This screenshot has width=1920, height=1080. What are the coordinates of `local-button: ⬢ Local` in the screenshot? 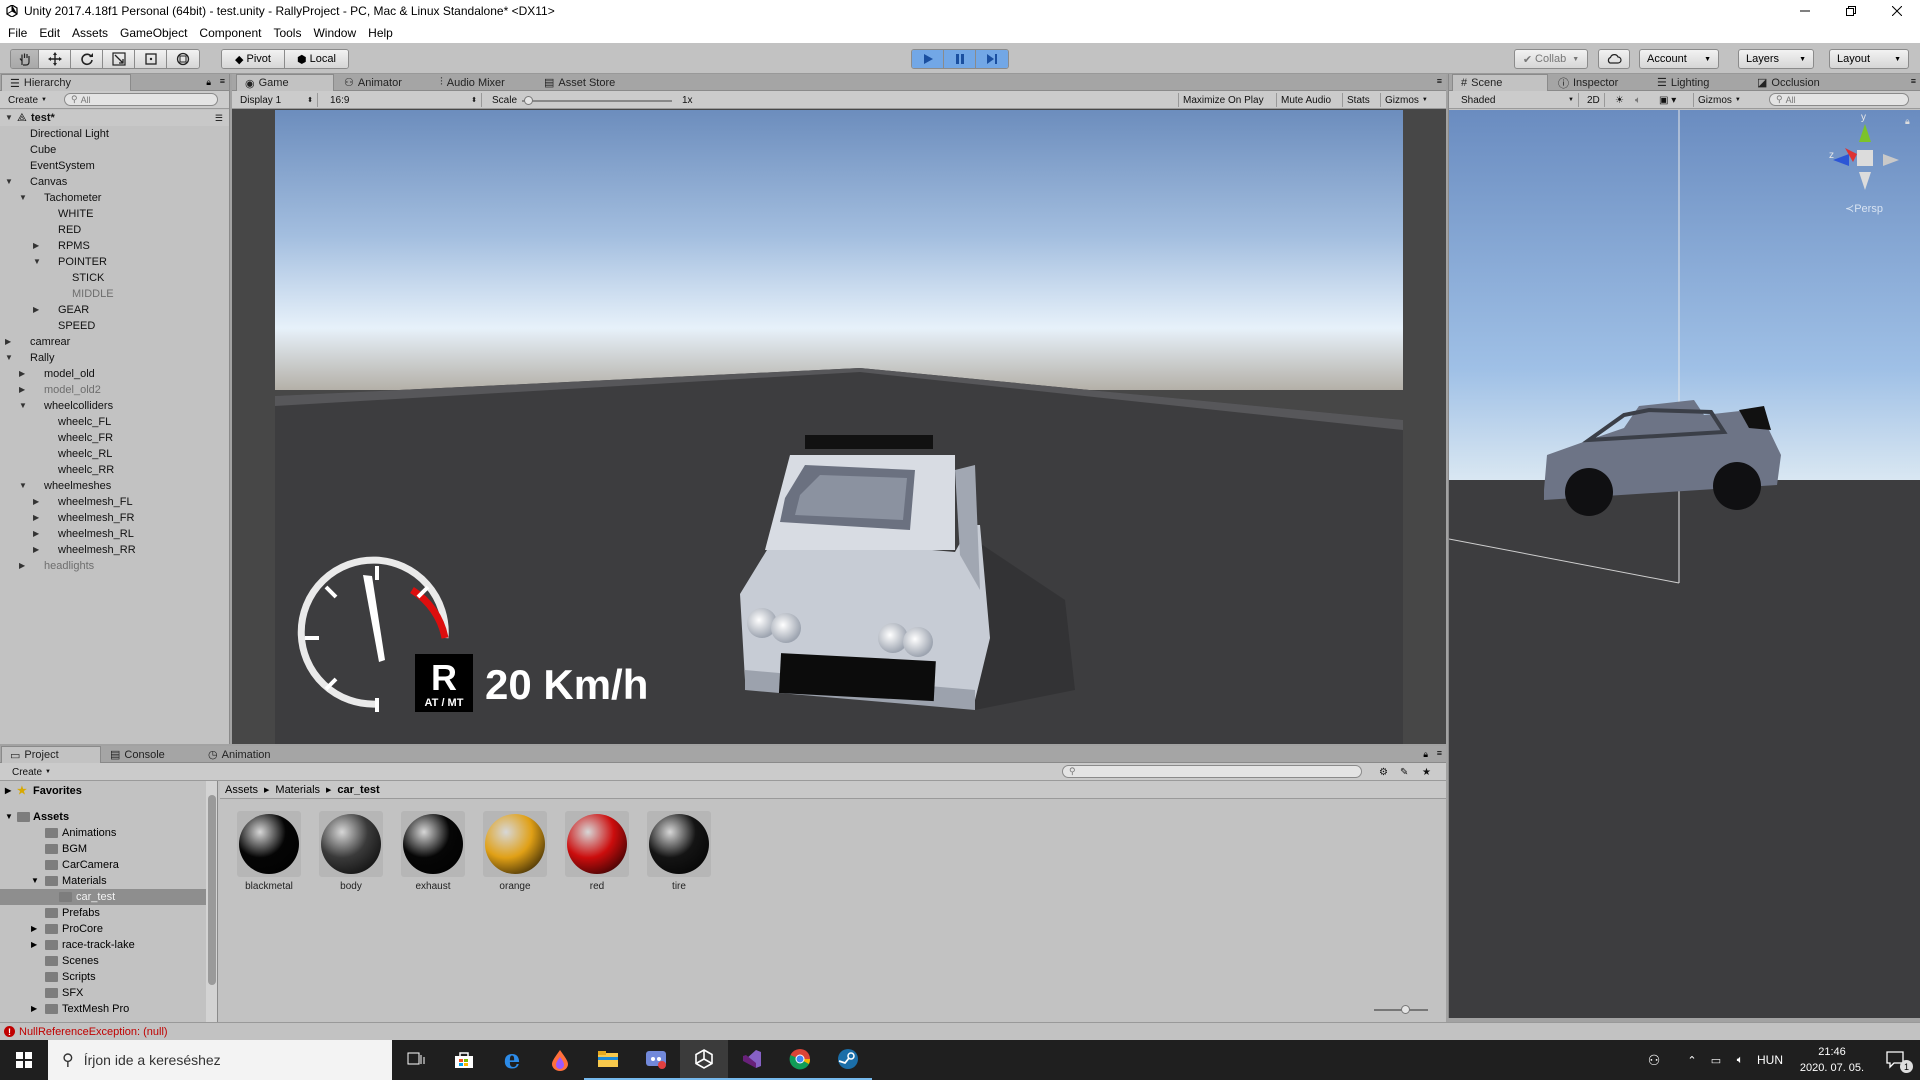 It's located at (316, 59).